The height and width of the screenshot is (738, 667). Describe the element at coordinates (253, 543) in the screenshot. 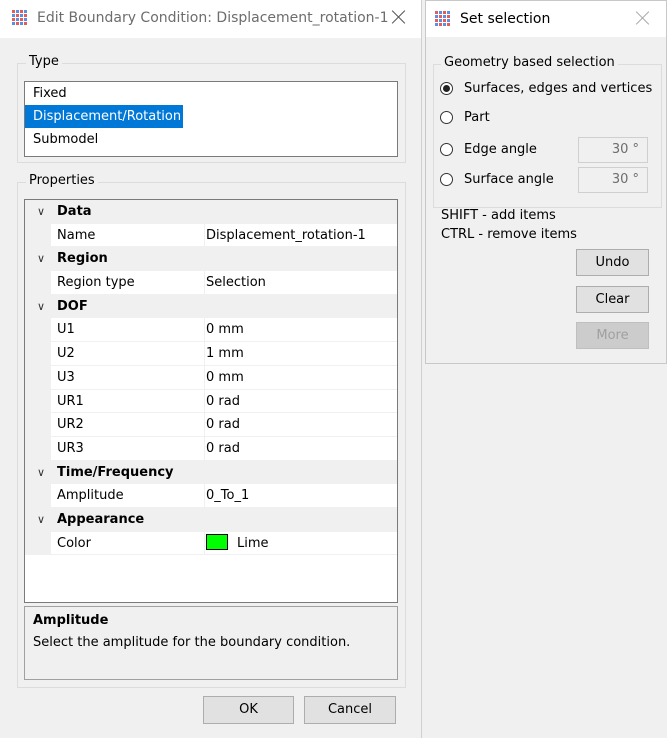

I see `color-value-label: Lime` at that location.